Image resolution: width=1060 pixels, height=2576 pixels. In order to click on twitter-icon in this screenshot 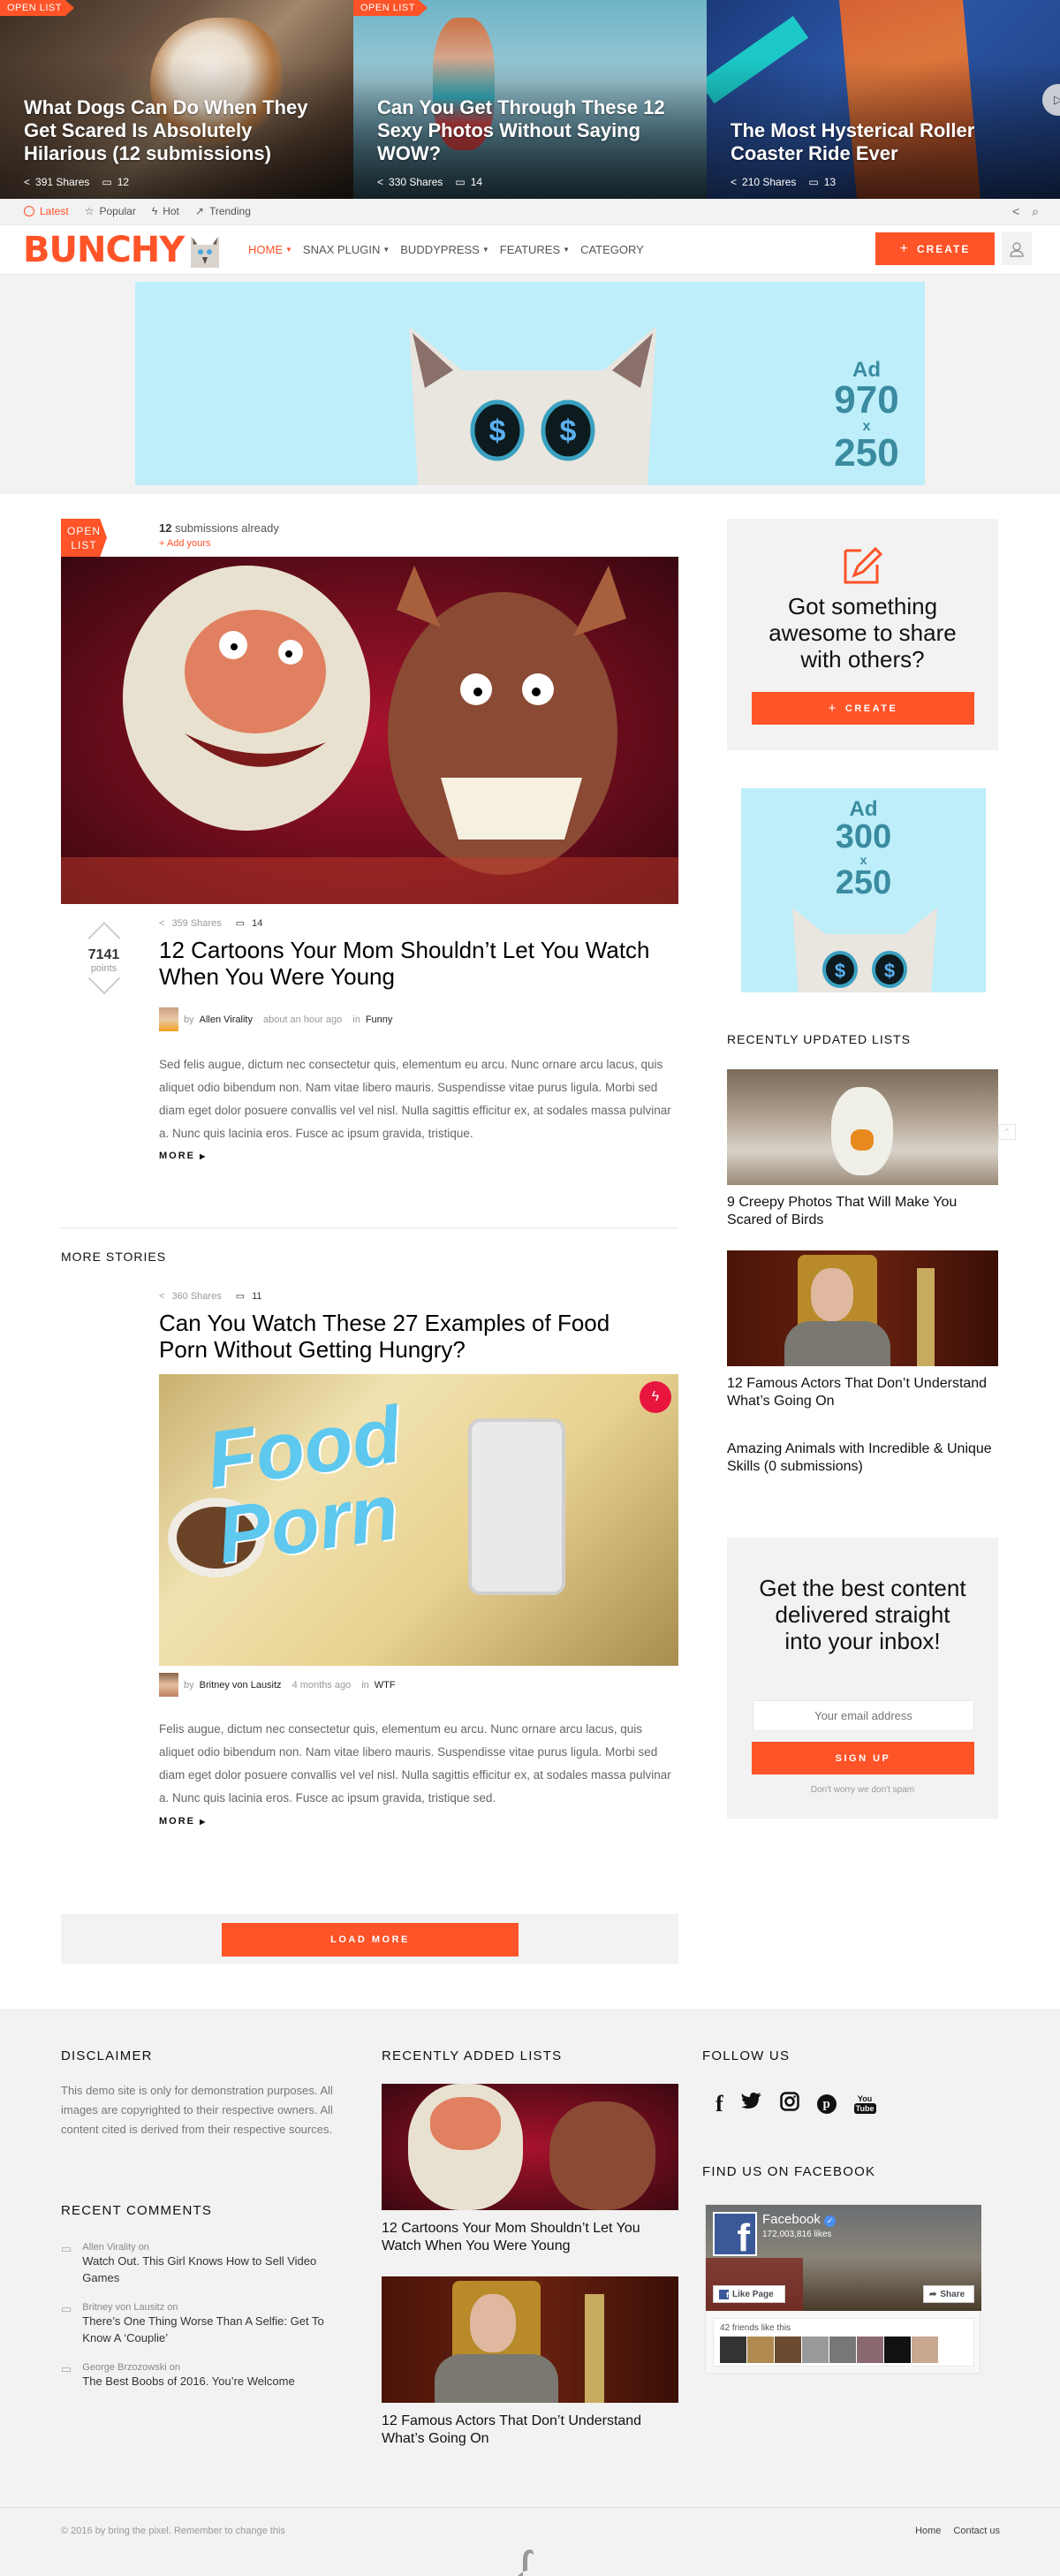, I will do `click(751, 2104)`.